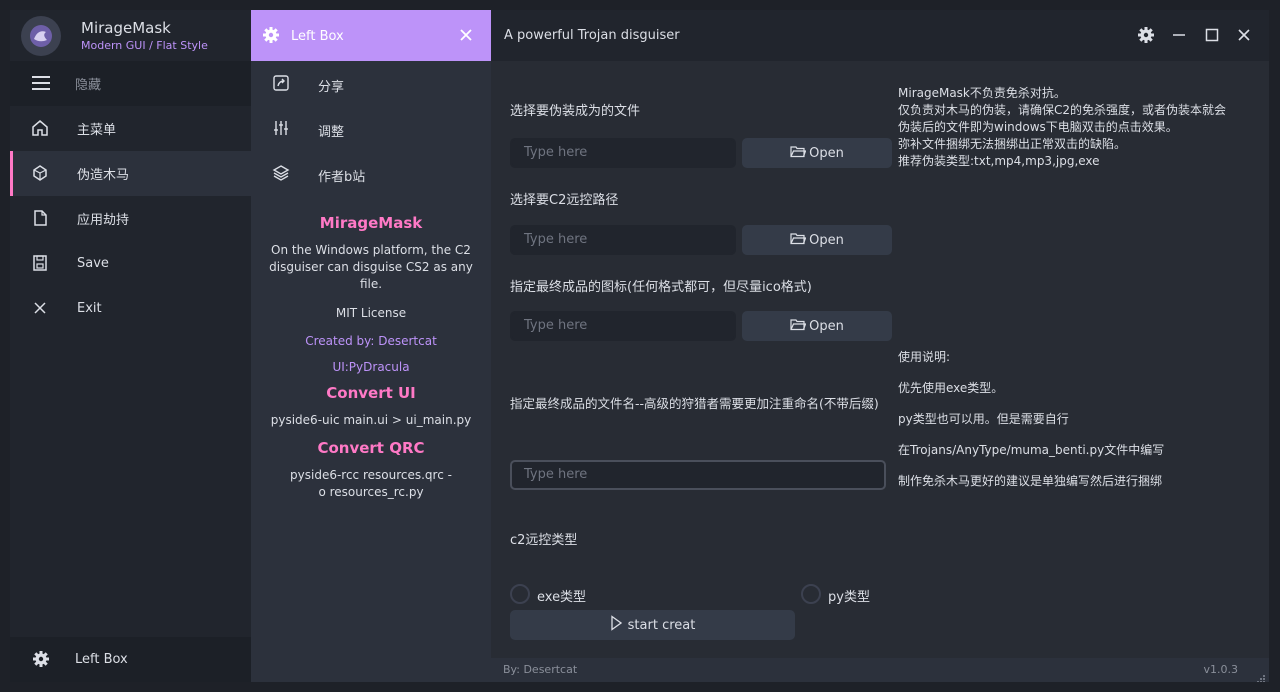  I want to click on file-icon, so click(40, 218).